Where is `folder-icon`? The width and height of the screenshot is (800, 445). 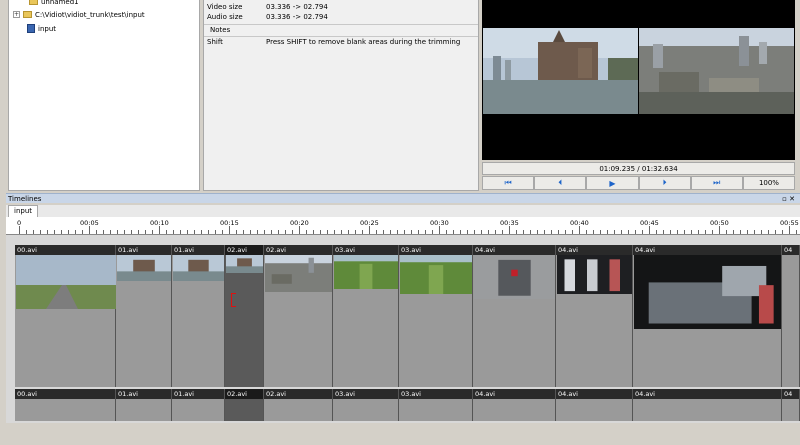 folder-icon is located at coordinates (27, 14).